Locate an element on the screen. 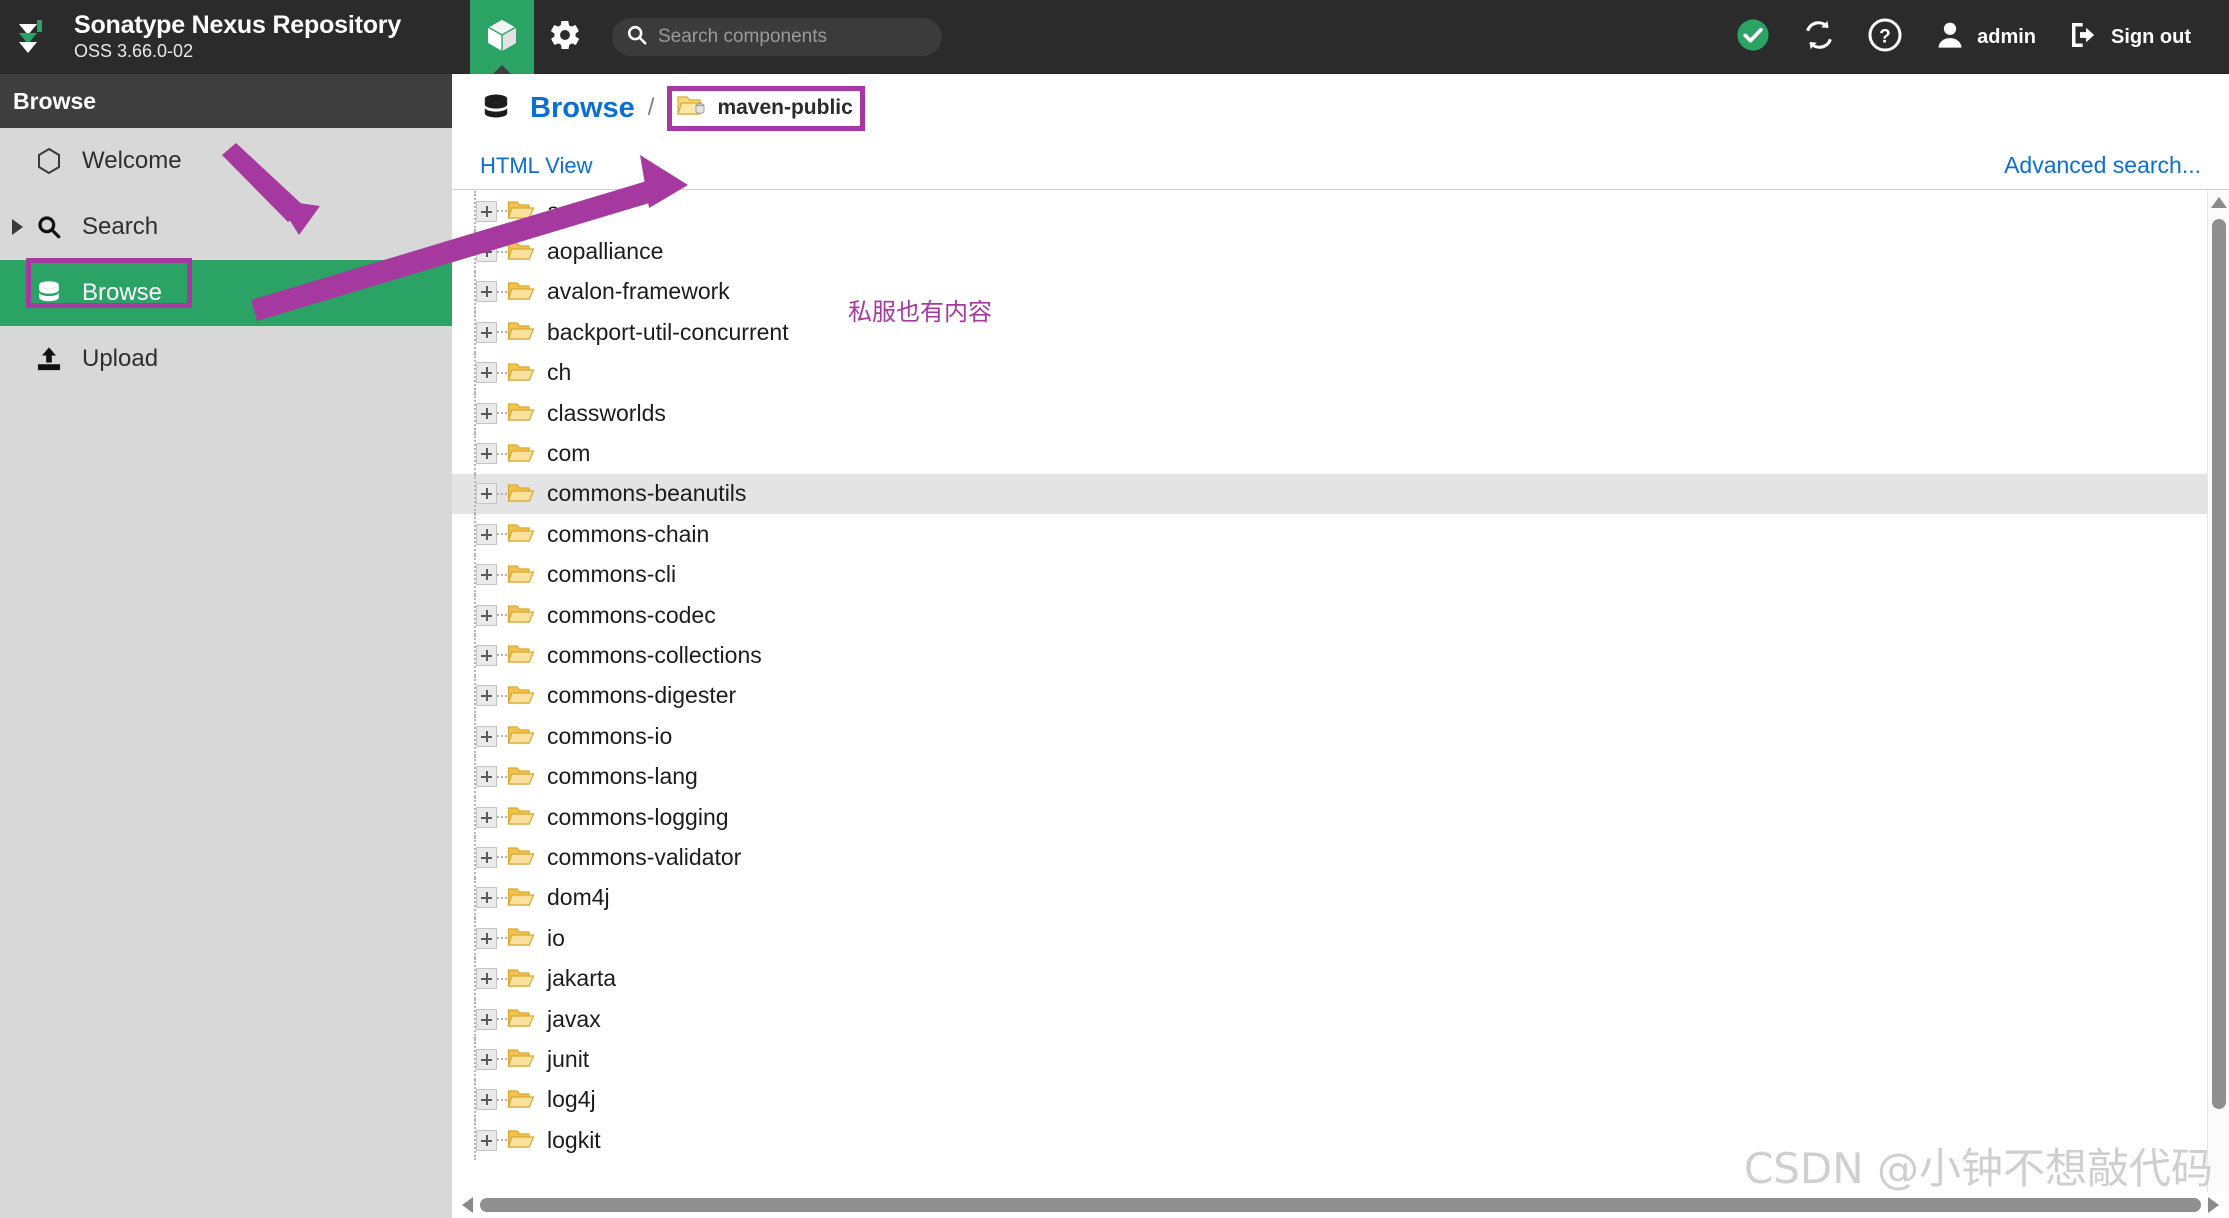 The height and width of the screenshot is (1218, 2229). tree-row: log4j is located at coordinates (1329, 1099).